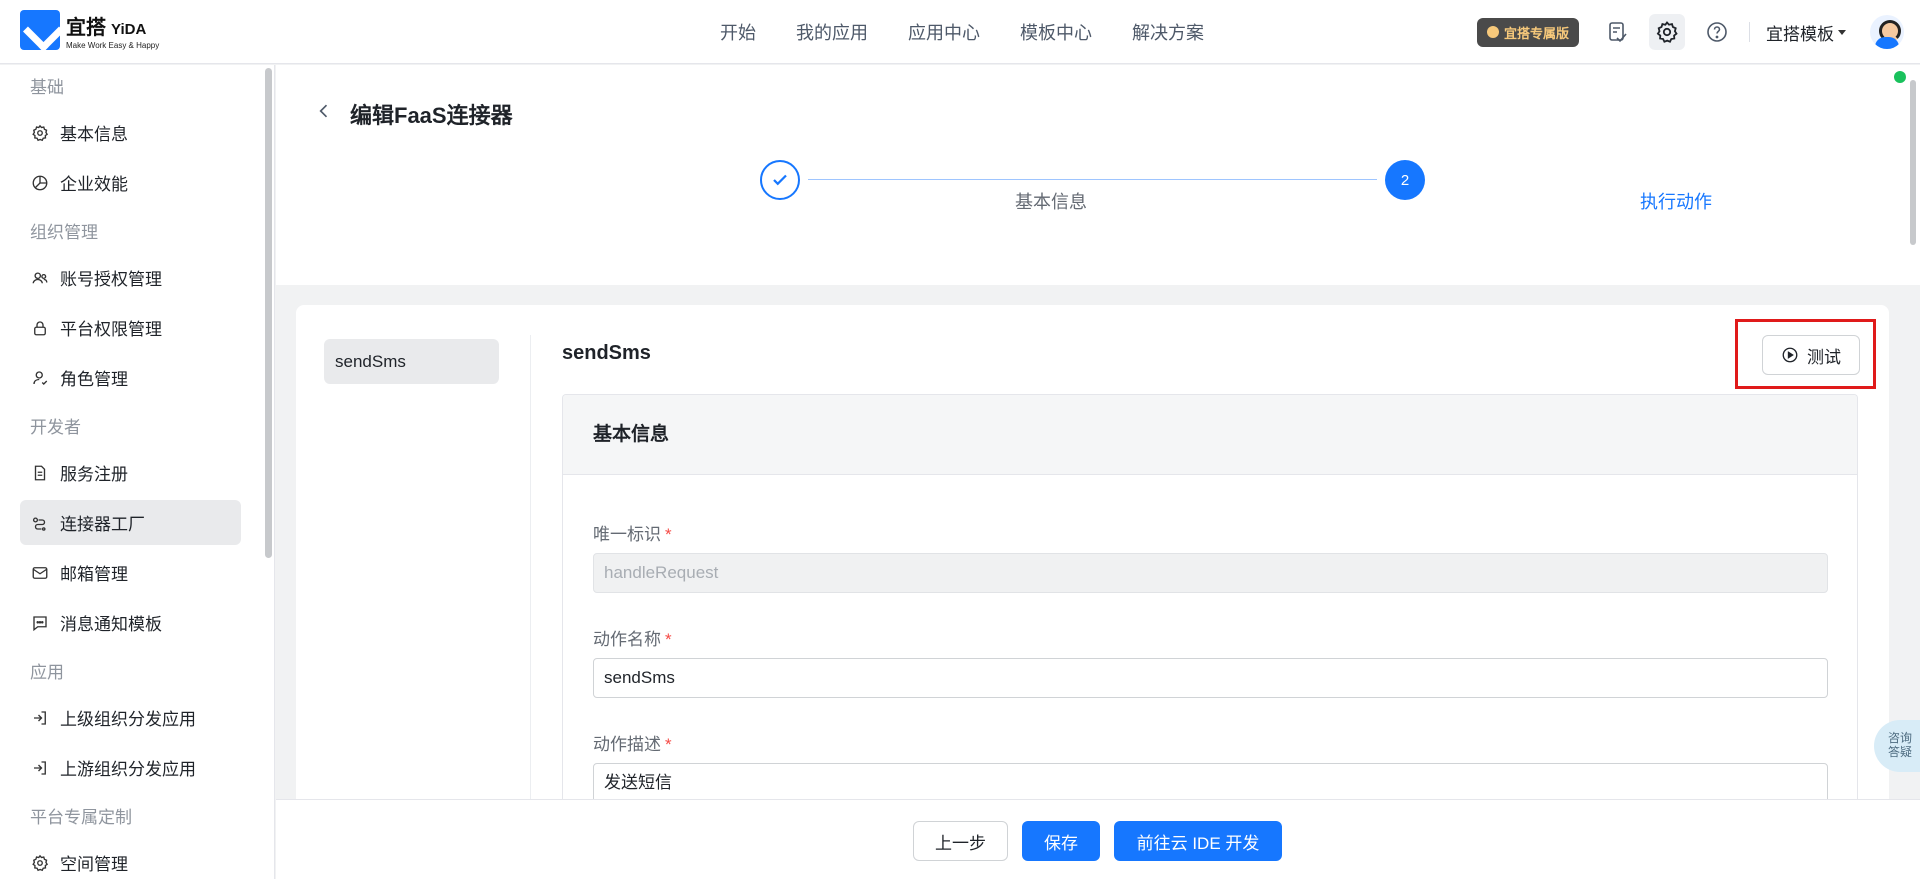  I want to click on chevron-down-icon, so click(1842, 32).